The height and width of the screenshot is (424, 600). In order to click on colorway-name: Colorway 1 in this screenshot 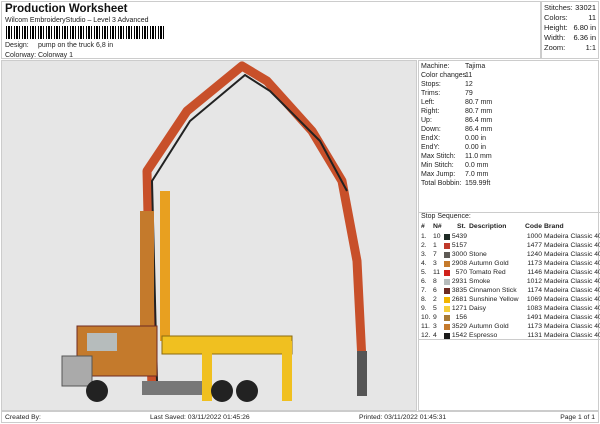, I will do `click(56, 55)`.